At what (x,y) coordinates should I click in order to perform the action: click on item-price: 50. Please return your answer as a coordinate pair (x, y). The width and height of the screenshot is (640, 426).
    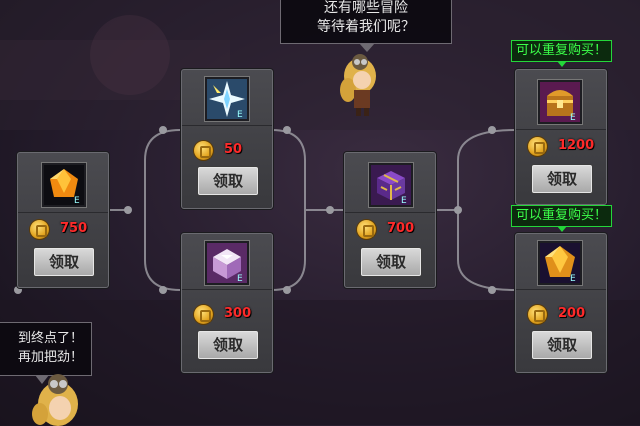
    Looking at the image, I should click on (233, 149).